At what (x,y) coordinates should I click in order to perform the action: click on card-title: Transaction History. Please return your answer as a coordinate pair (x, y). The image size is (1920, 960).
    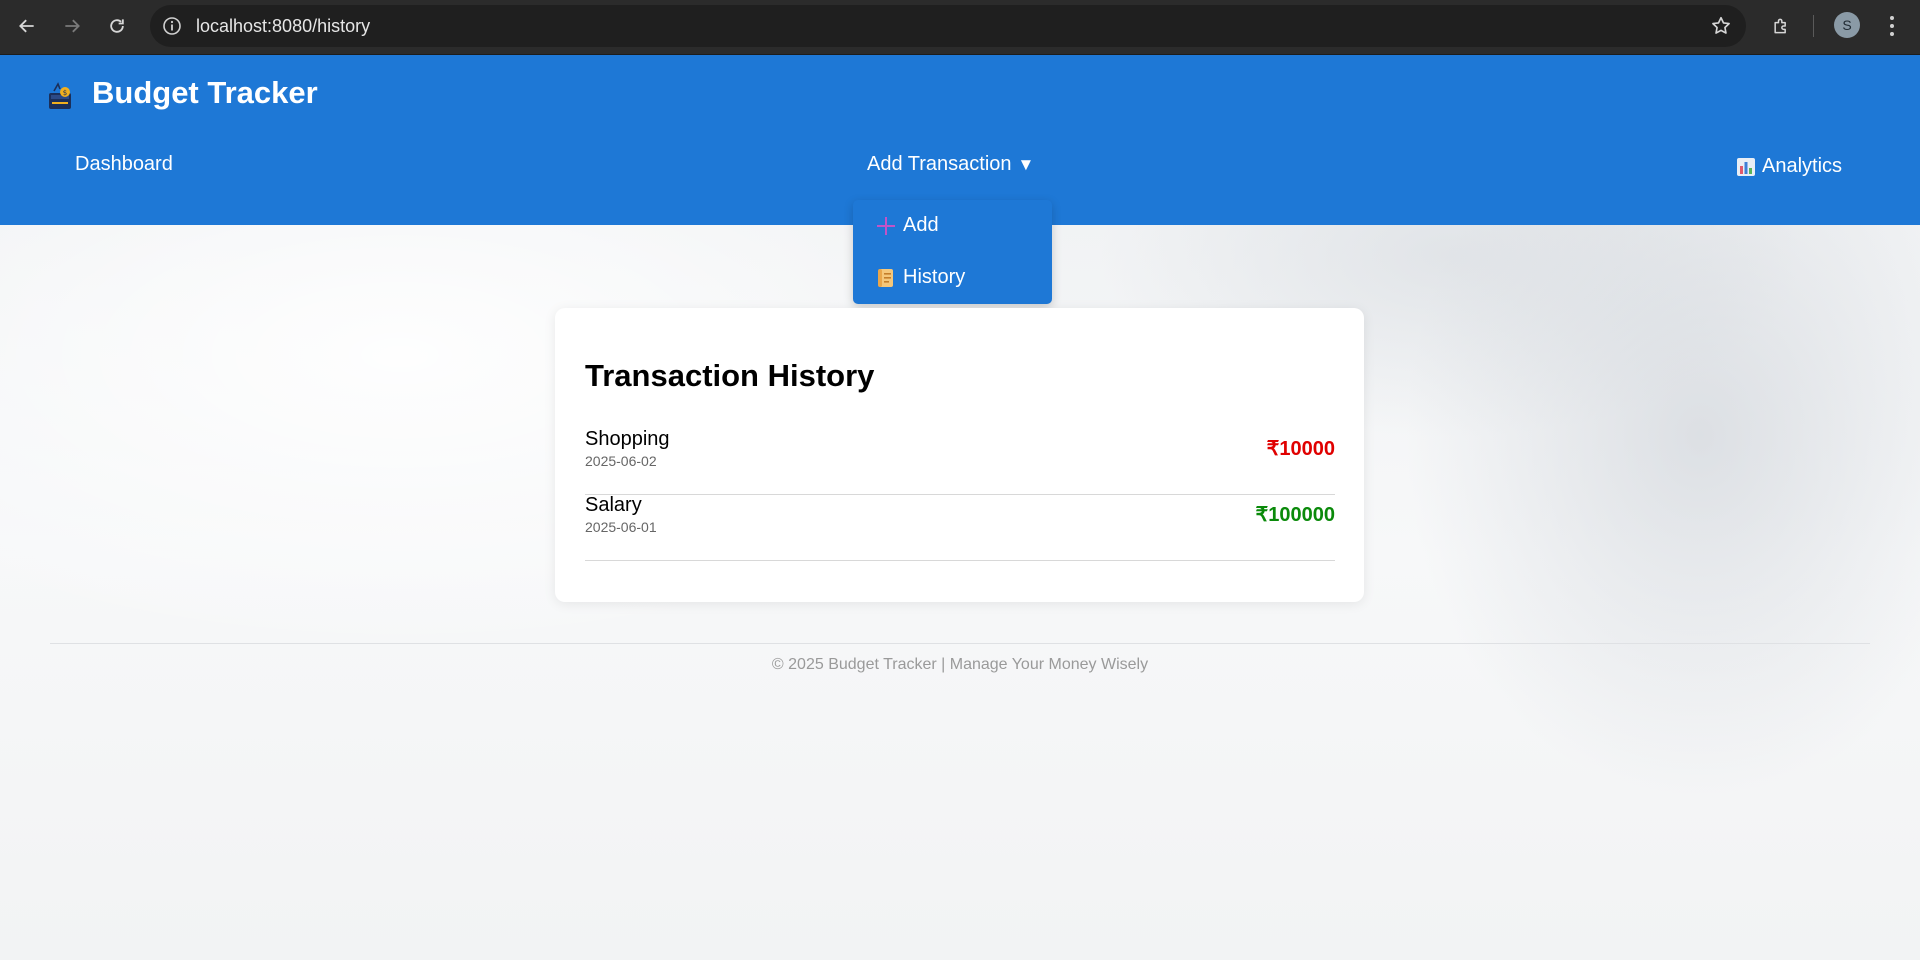
    Looking at the image, I should click on (730, 375).